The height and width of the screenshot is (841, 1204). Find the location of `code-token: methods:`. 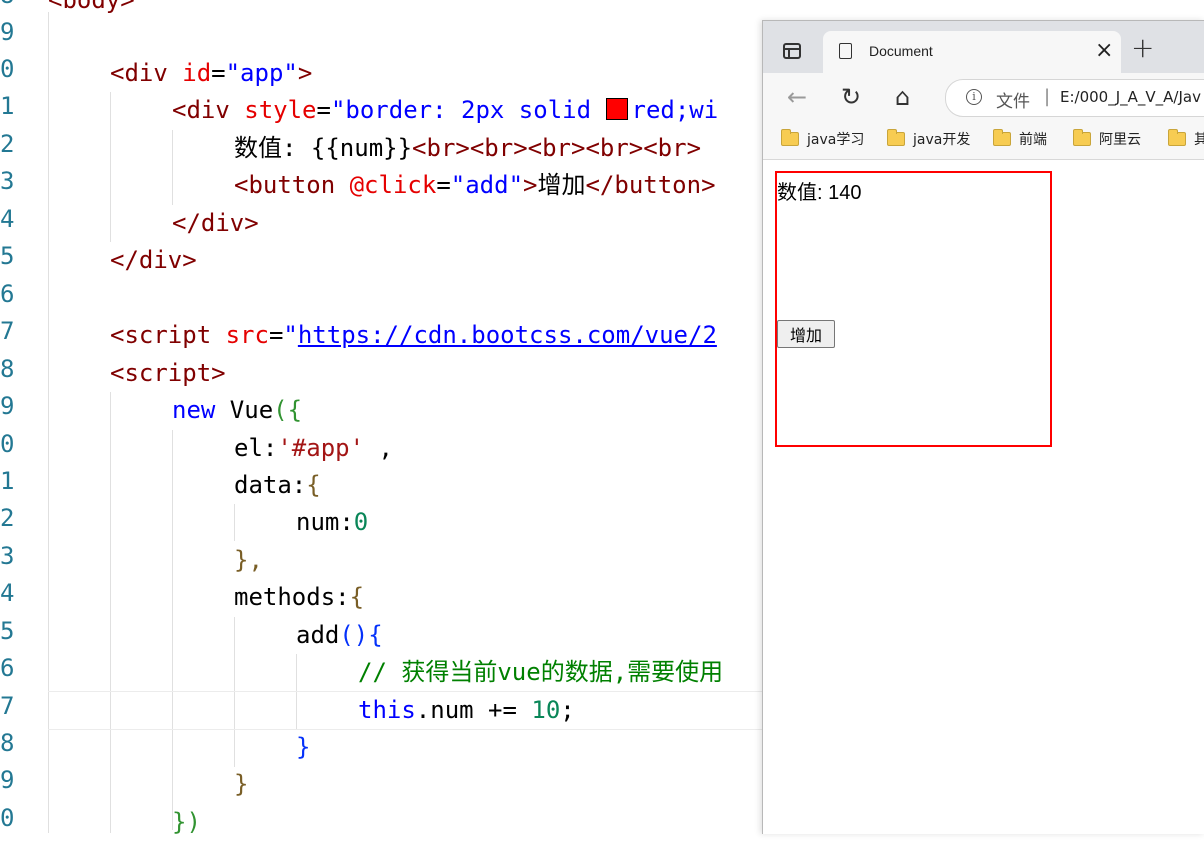

code-token: methods: is located at coordinates (292, 597).